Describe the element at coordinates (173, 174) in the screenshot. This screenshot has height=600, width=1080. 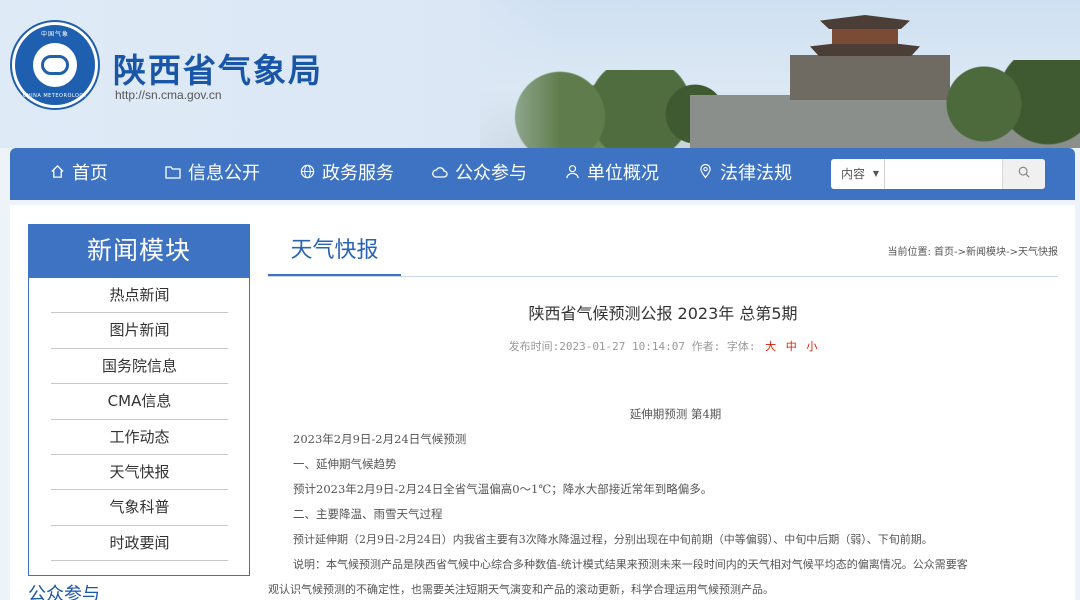
I see `folder-icon` at that location.